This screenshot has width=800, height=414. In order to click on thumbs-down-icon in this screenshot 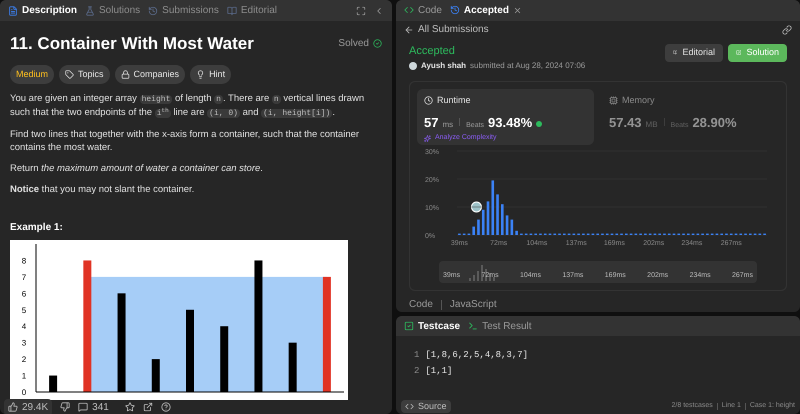, I will do `click(65, 407)`.